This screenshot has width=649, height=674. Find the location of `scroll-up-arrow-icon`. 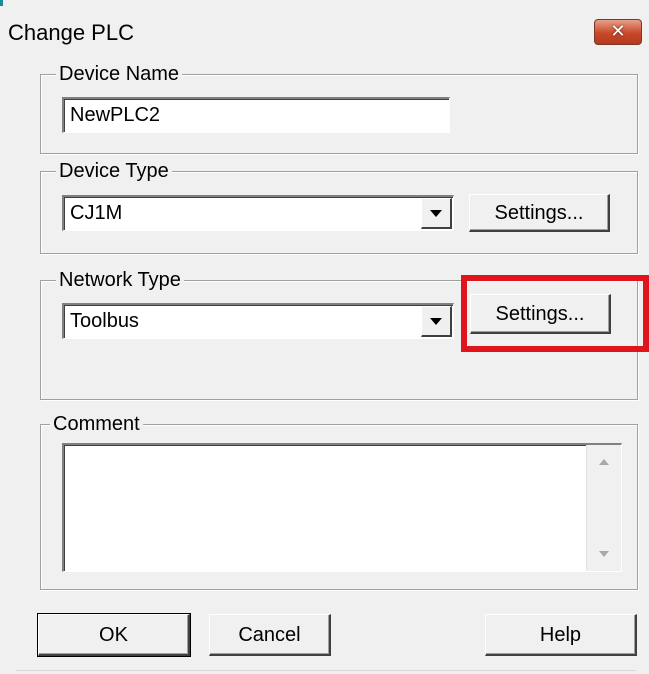

scroll-up-arrow-icon is located at coordinates (604, 462).